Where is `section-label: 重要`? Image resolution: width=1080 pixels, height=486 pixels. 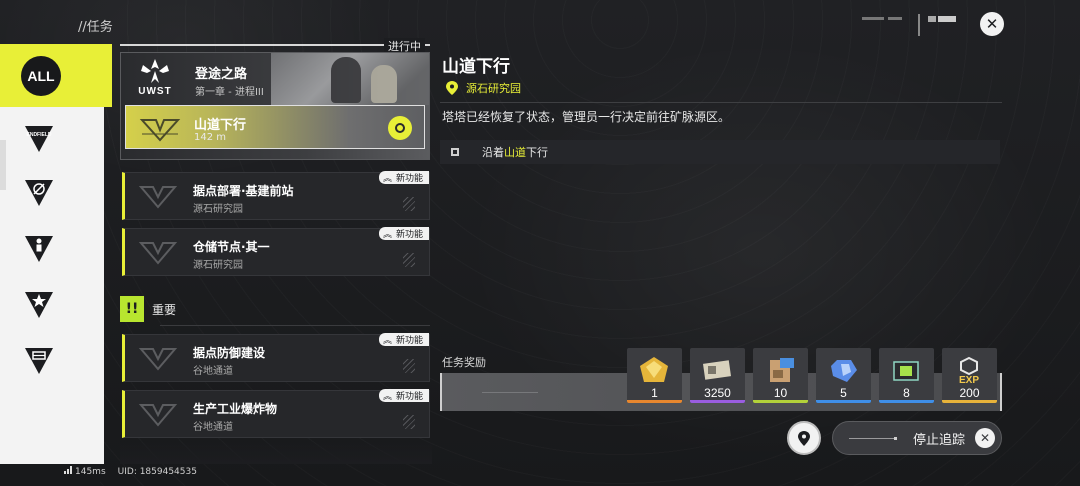
section-label: 重要 is located at coordinates (164, 309).